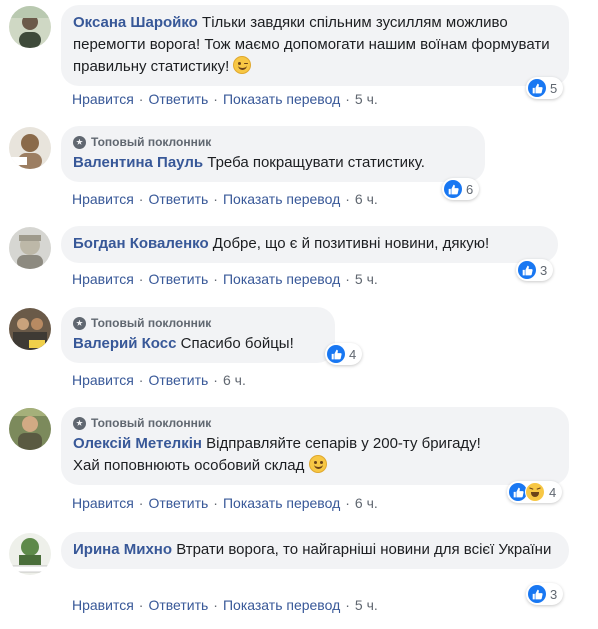 The image size is (598, 629). I want to click on comment-text: Треба покращувати статистику., so click(316, 162).